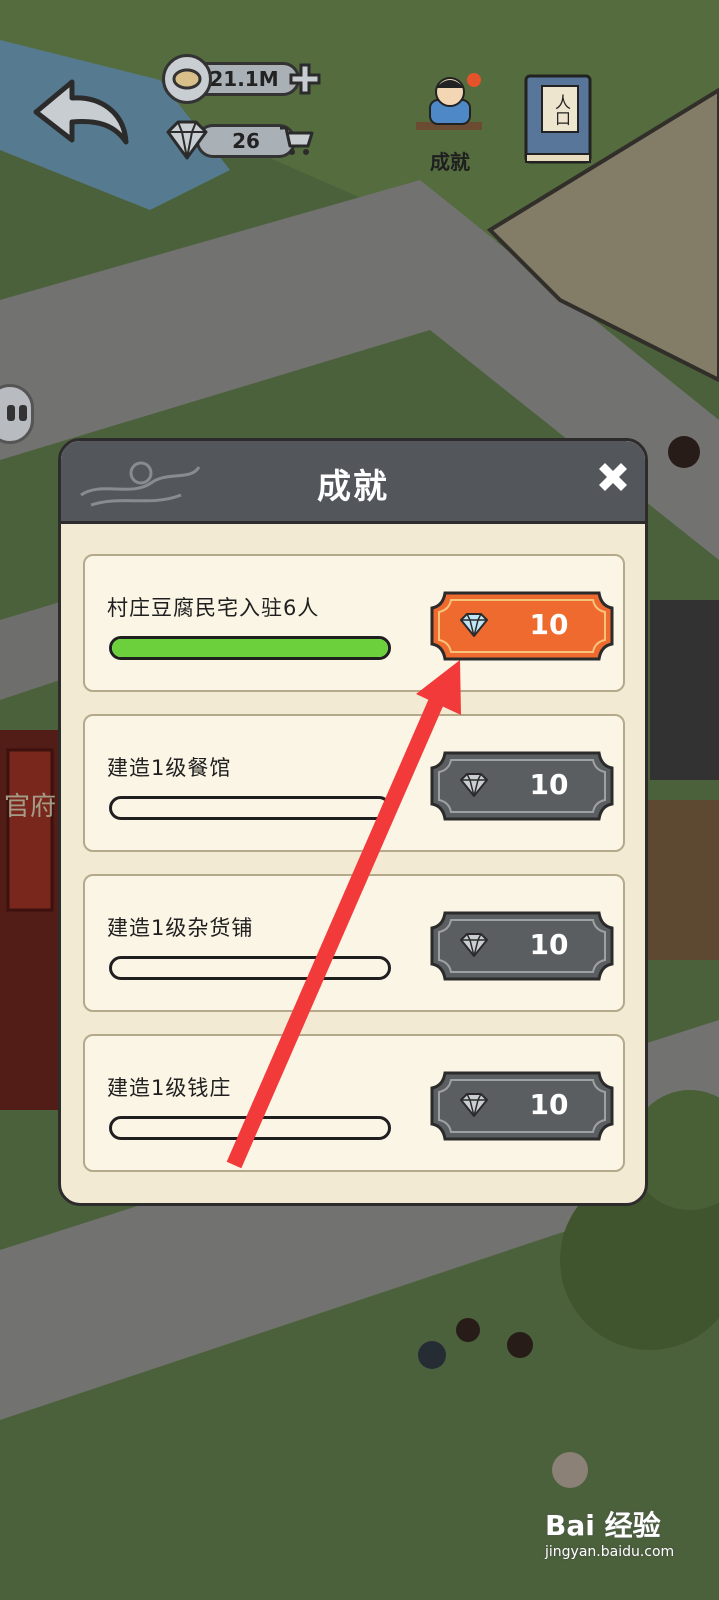  I want to click on achievement-progress-fill, so click(250, 648).